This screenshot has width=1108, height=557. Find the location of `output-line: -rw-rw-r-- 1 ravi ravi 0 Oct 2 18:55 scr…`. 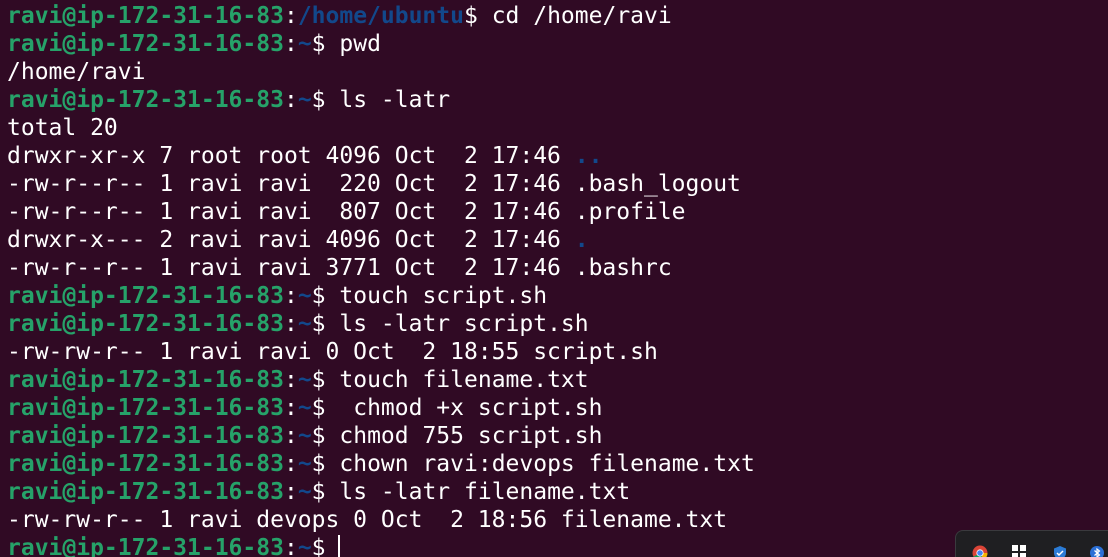

output-line: -rw-rw-r-- 1 ravi ravi 0 Oct 2 18:55 scr… is located at coordinates (557, 352).